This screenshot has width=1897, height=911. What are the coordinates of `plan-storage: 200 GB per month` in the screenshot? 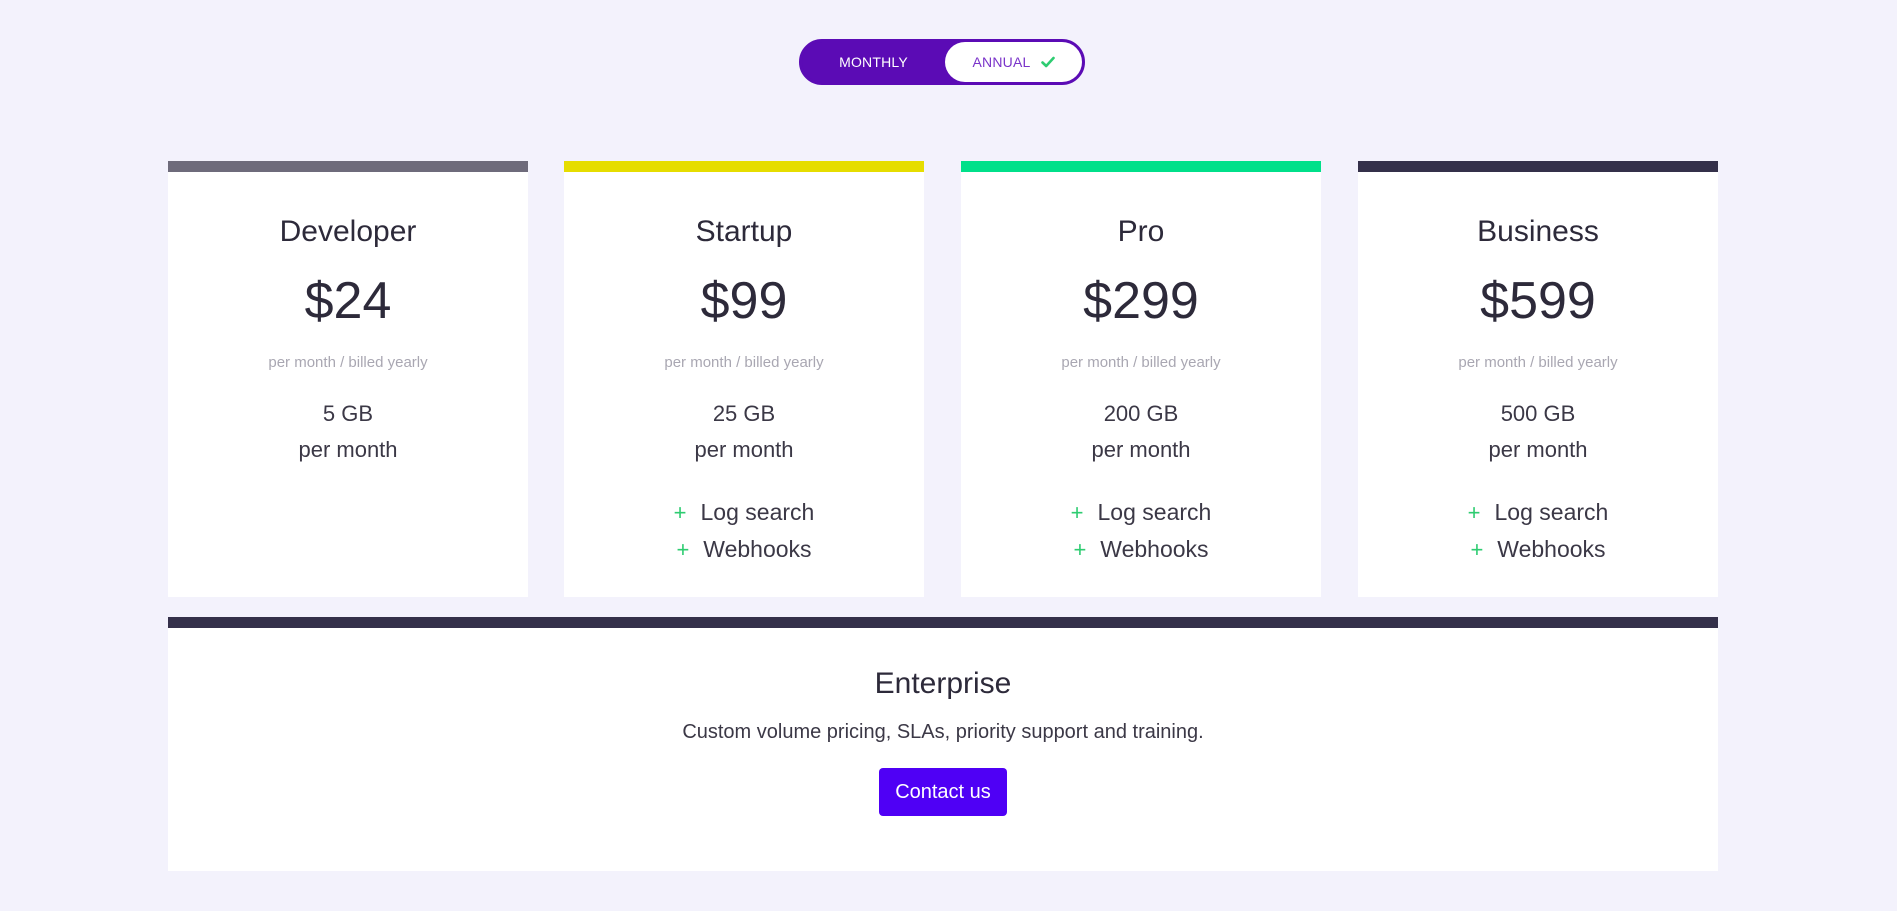 It's located at (1141, 432).